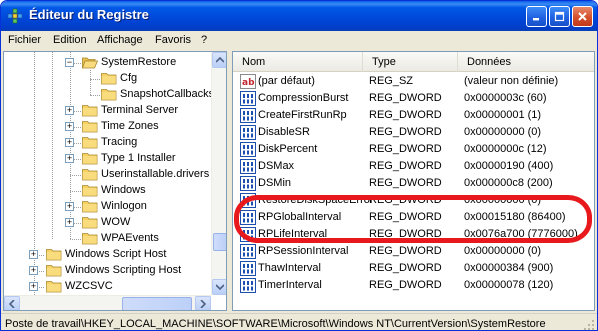 Image resolution: width=598 pixels, height=331 pixels. I want to click on minimize-button, so click(536, 16).